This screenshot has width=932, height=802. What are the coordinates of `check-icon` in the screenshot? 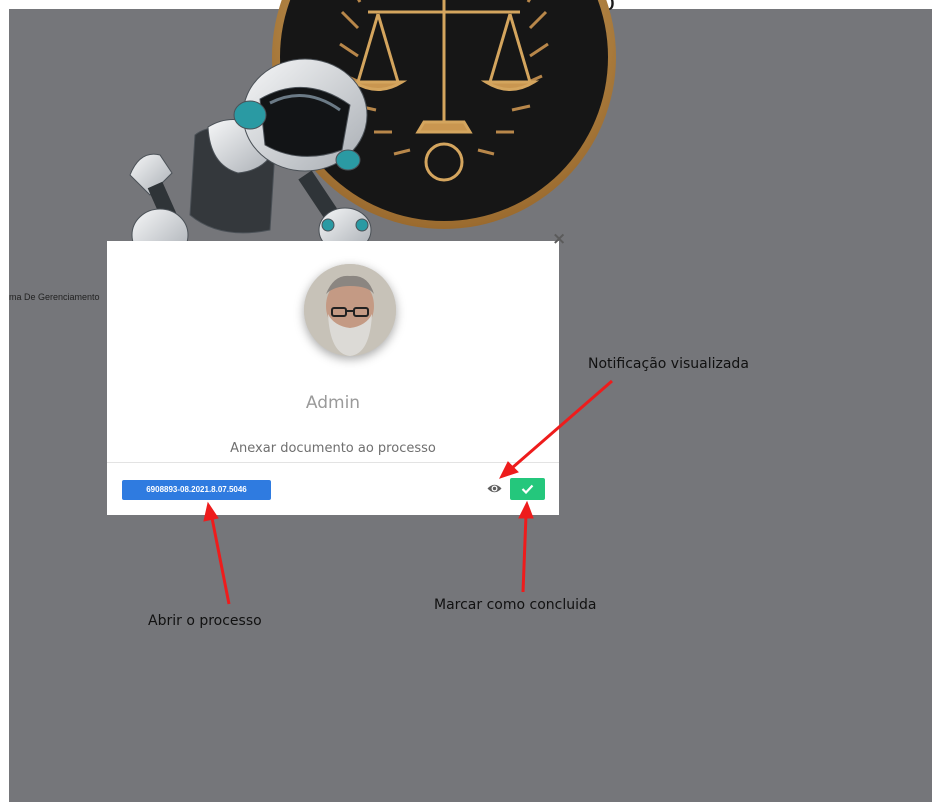 It's located at (527, 489).